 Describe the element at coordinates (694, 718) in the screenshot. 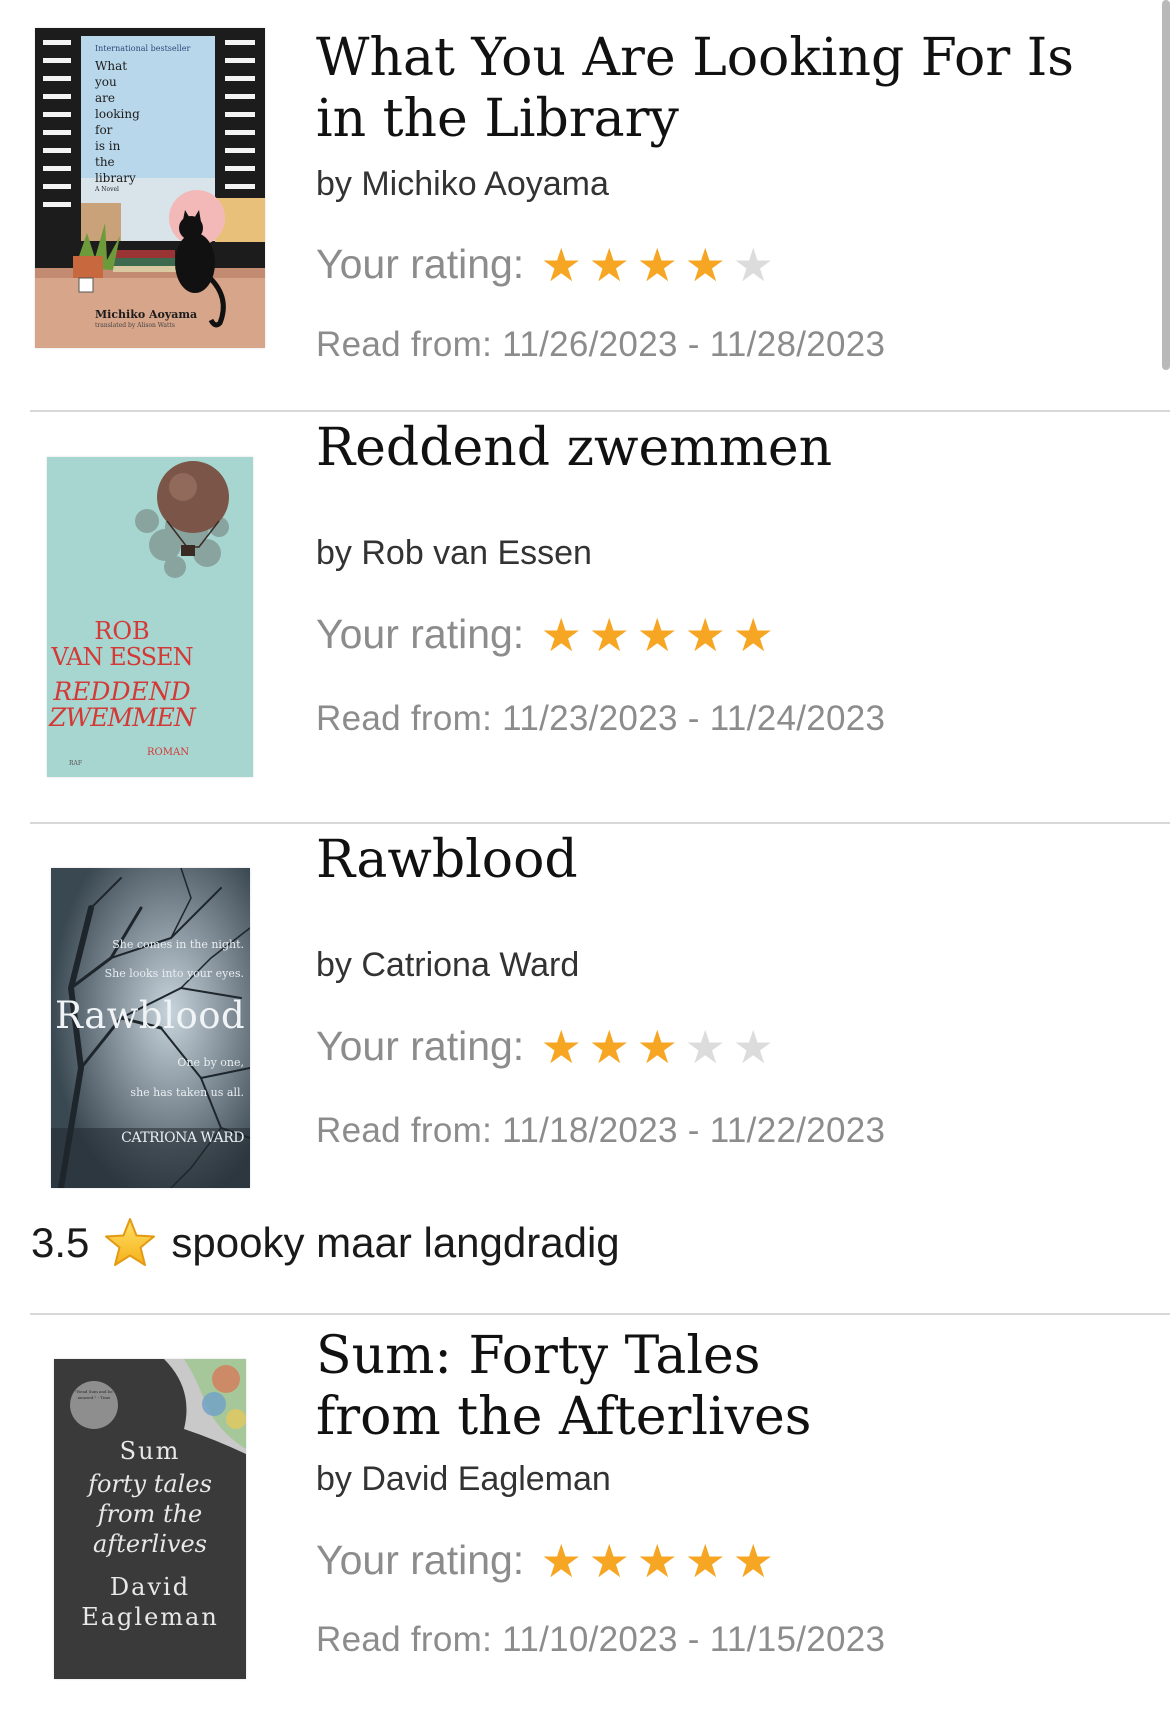

I see `dates-value: 11/23/2023 - 11/24/2023` at that location.